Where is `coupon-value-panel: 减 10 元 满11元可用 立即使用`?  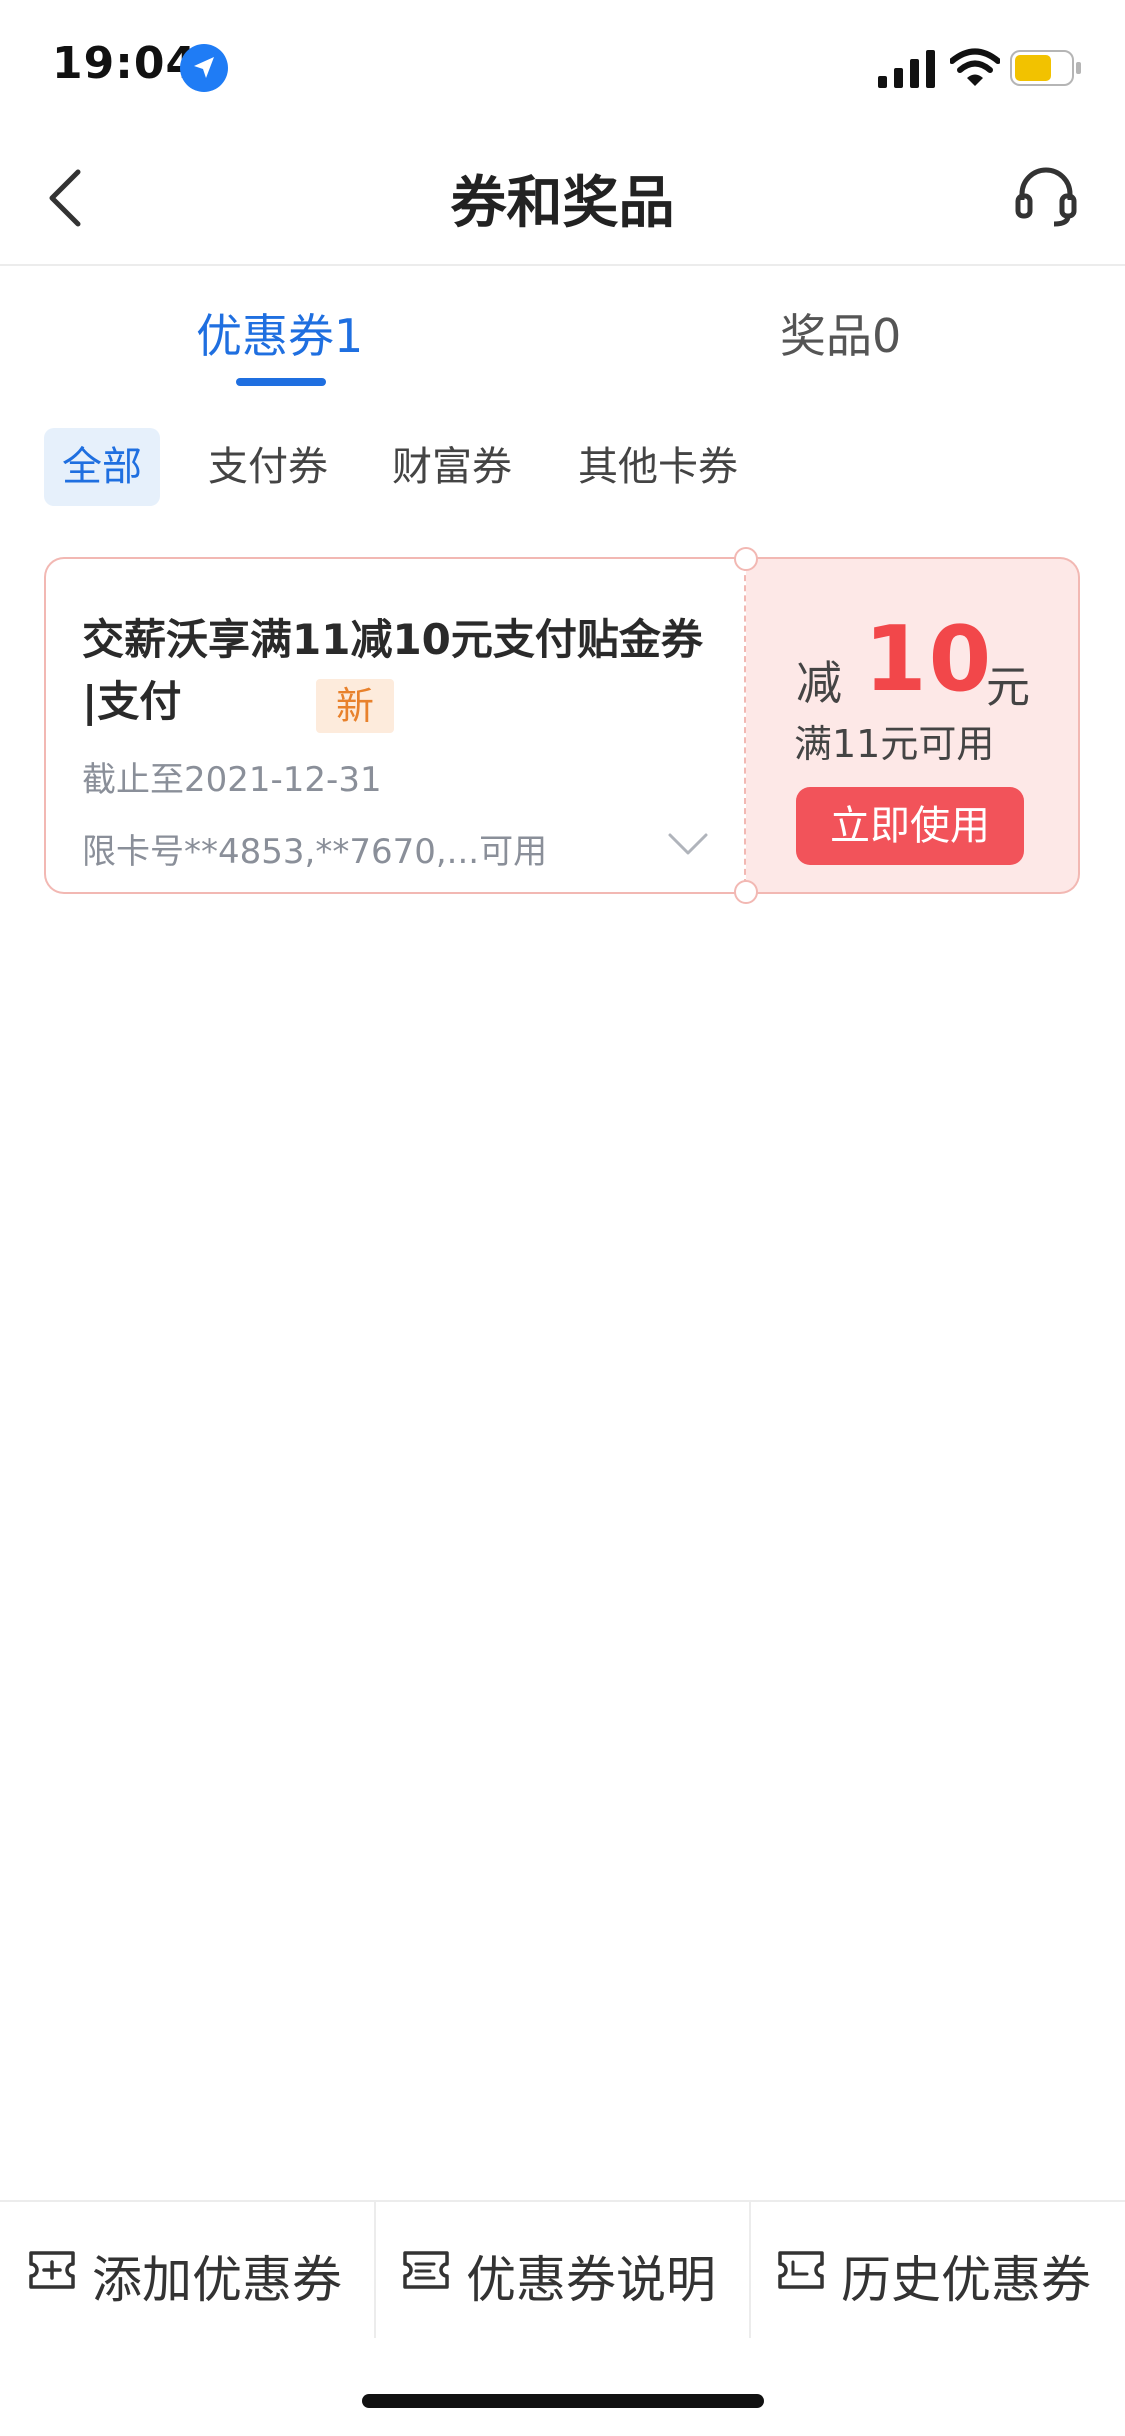 coupon-value-panel: 减 10 元 满11元可用 立即使用 is located at coordinates (913, 725).